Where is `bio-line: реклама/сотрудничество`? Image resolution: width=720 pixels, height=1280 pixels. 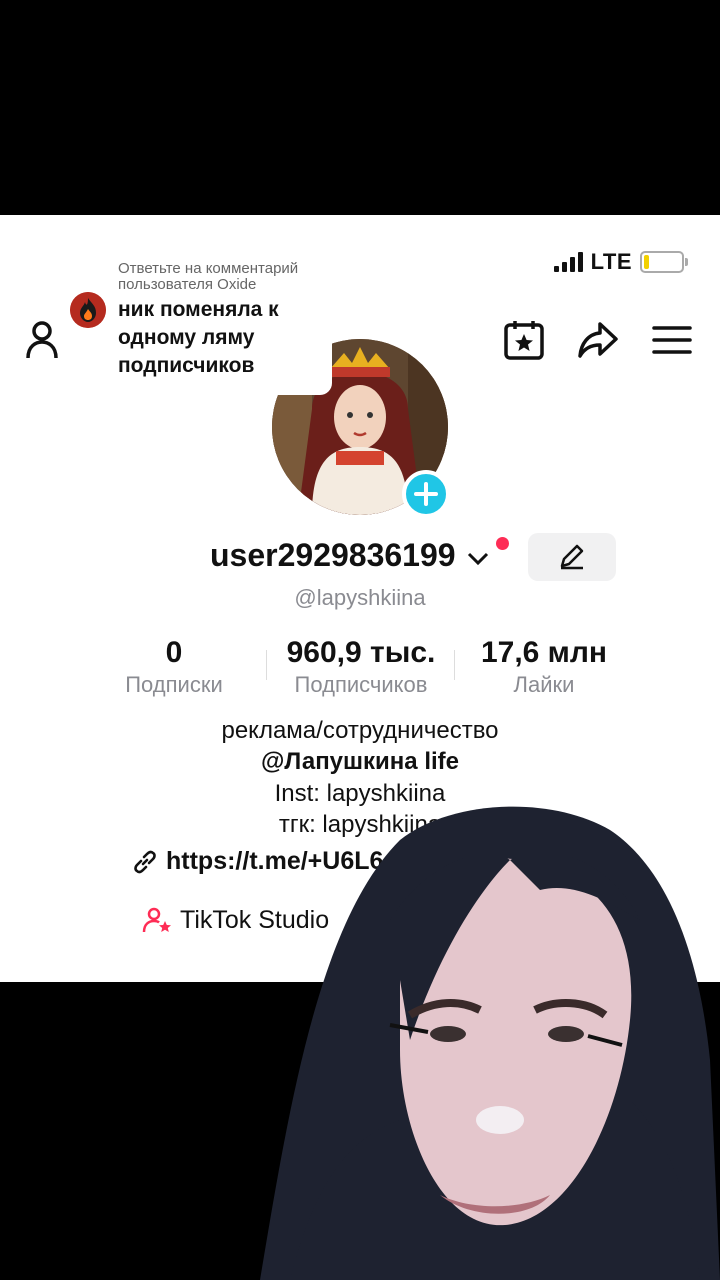 bio-line: реклама/сотрудничество is located at coordinates (360, 730).